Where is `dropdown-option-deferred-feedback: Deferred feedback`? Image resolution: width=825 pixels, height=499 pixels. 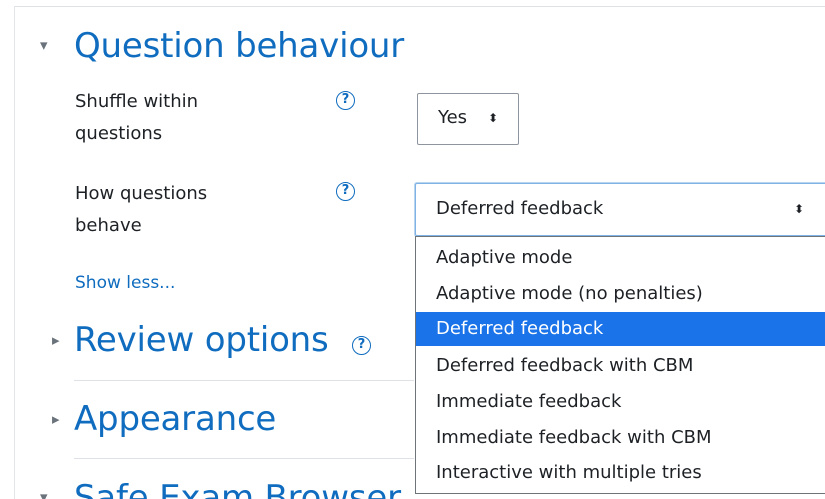 dropdown-option-deferred-feedback: Deferred feedback is located at coordinates (620, 329).